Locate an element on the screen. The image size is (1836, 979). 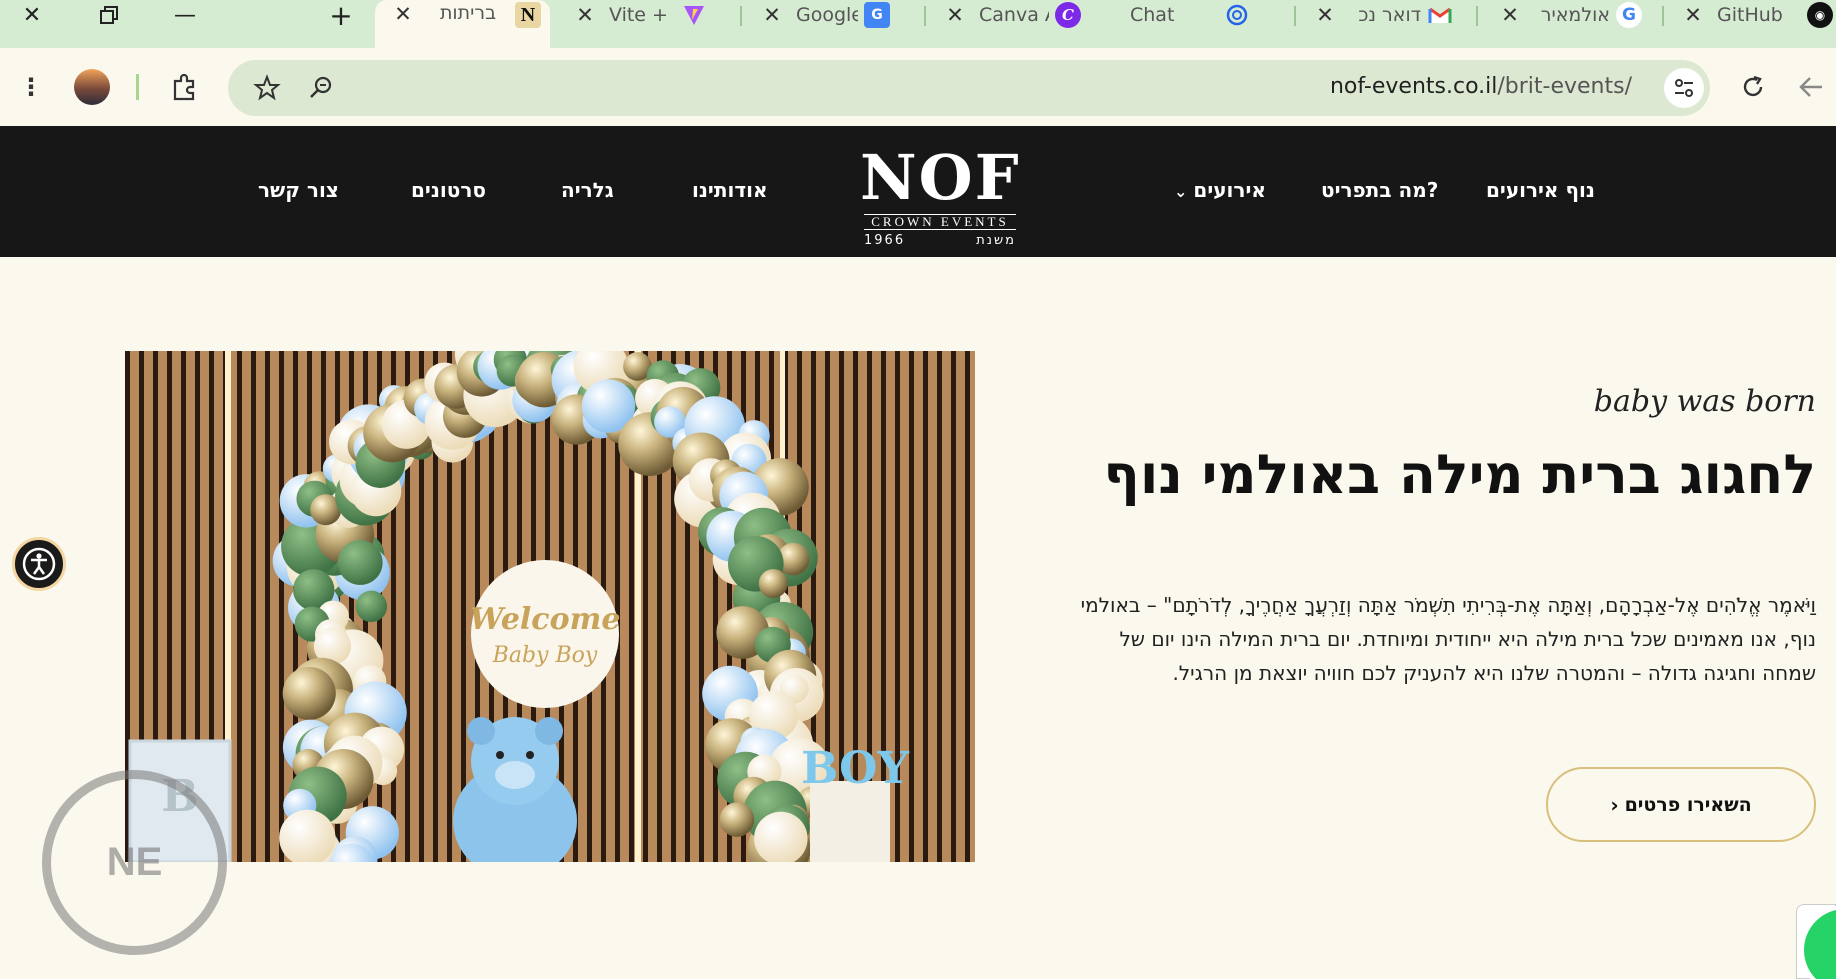
window-close-button: ✕ is located at coordinates (32, 15).